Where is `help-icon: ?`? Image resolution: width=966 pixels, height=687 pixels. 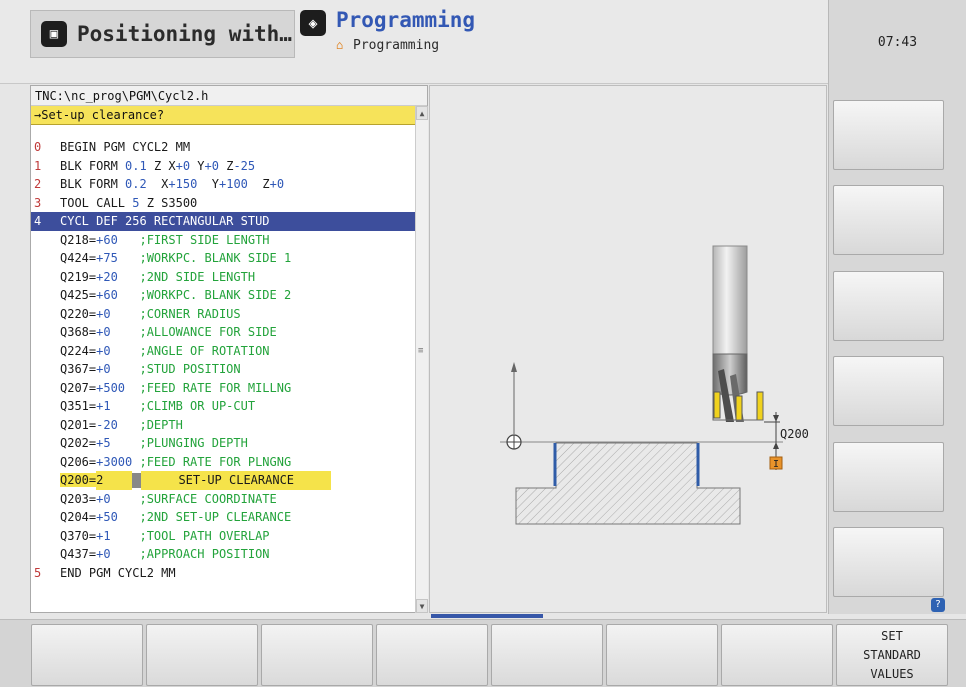
help-icon: ? is located at coordinates (938, 605).